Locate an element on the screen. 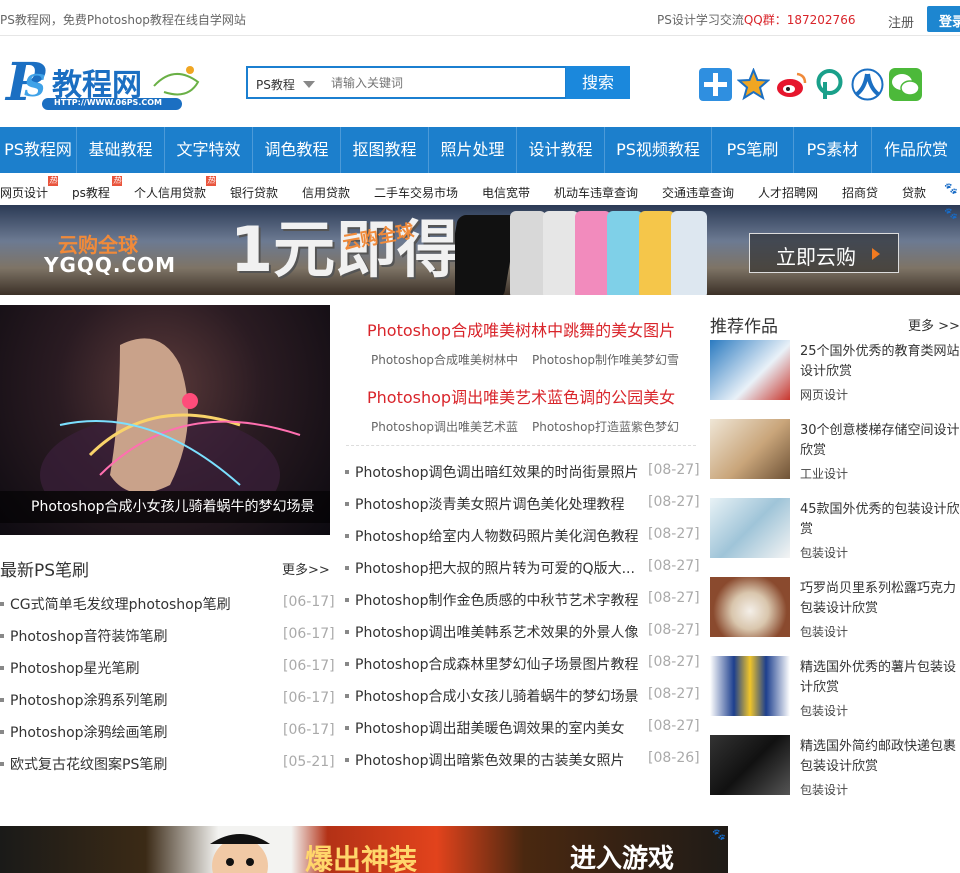 The image size is (960, 873). recommend-title: 精选国外简约邮政快递包裹包装设计欣赏 is located at coordinates (880, 757).